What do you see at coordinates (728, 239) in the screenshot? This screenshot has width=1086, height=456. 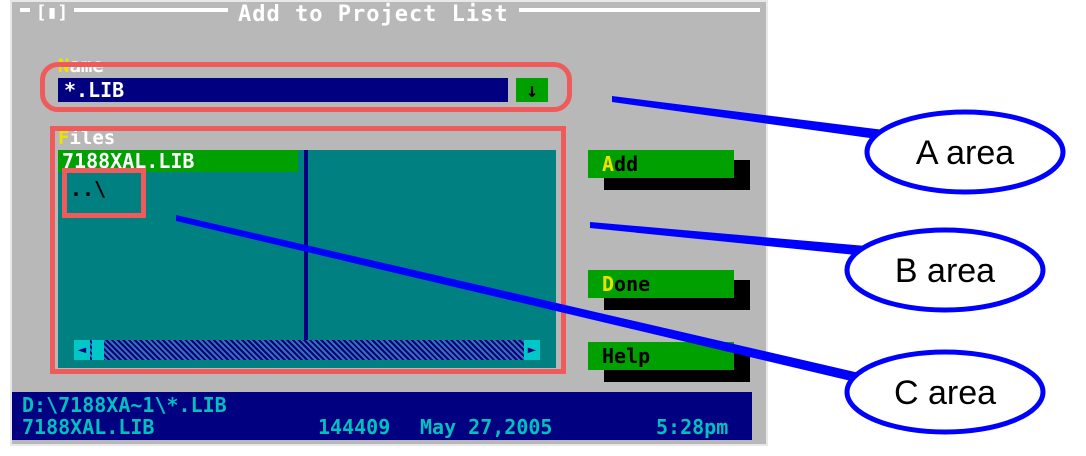 I see `callout-pointer-b` at bounding box center [728, 239].